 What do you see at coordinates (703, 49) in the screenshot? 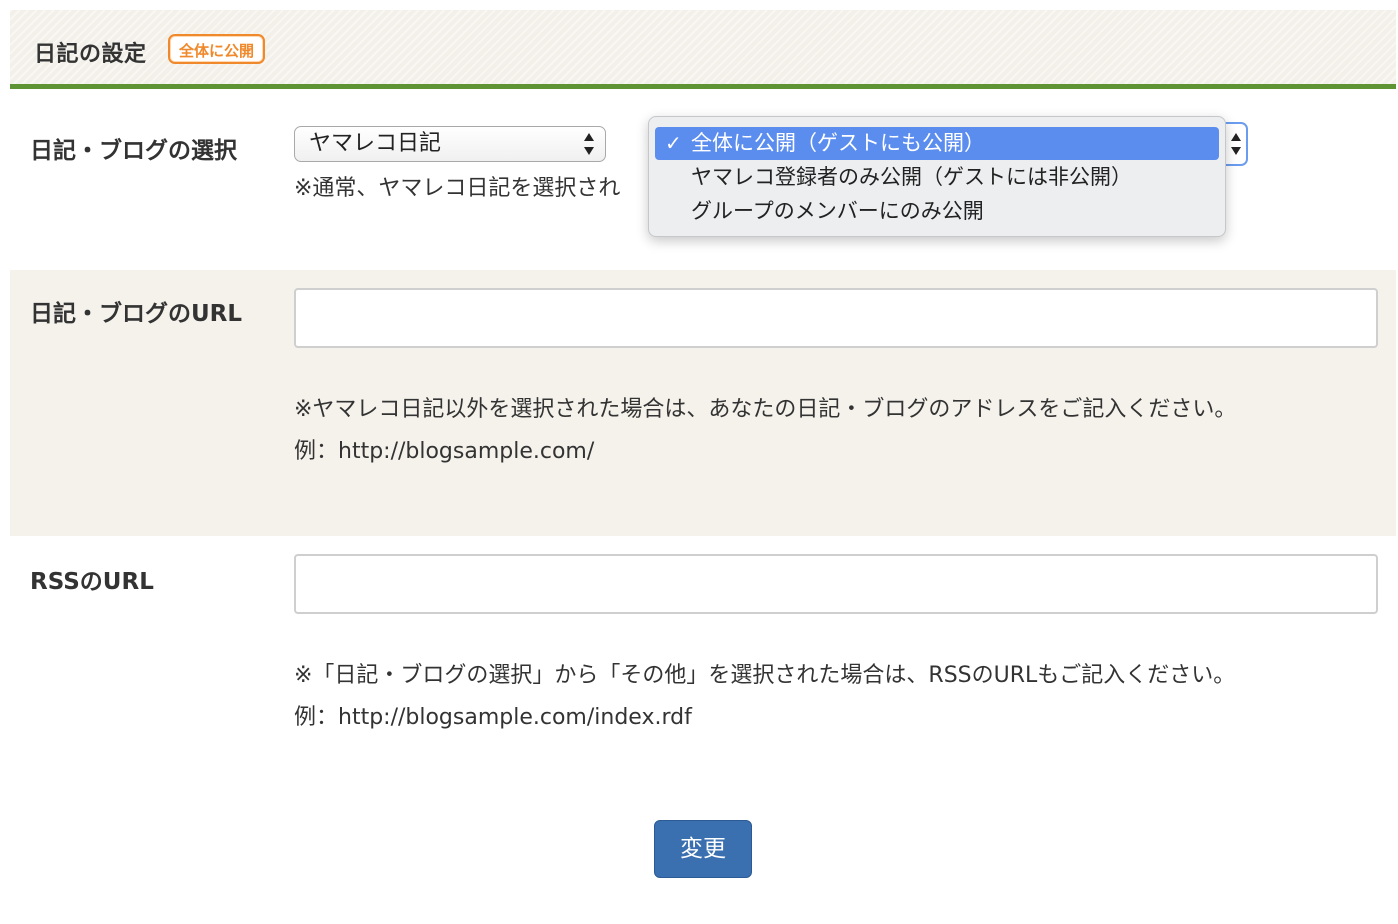
I see `section-header: 日記の設定 全体に公開` at bounding box center [703, 49].